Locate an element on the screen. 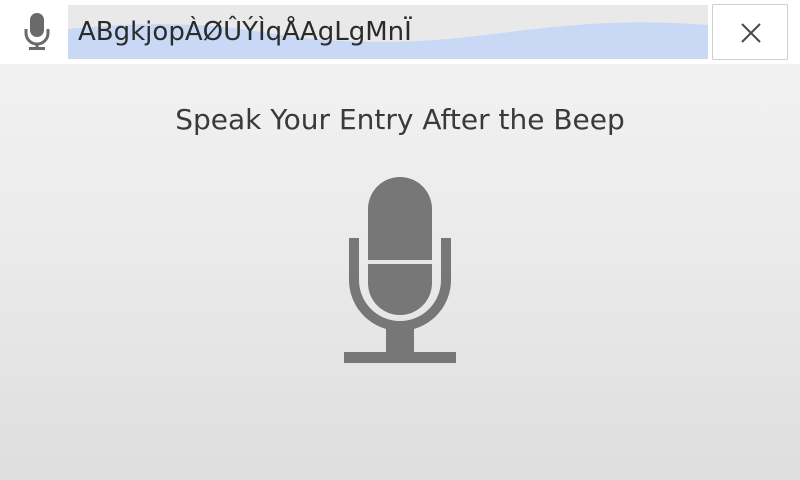 The width and height of the screenshot is (800, 480). recognized-text: ABgkjopÀØÛÝÌqÅAgLgMnÏ is located at coordinates (245, 32).